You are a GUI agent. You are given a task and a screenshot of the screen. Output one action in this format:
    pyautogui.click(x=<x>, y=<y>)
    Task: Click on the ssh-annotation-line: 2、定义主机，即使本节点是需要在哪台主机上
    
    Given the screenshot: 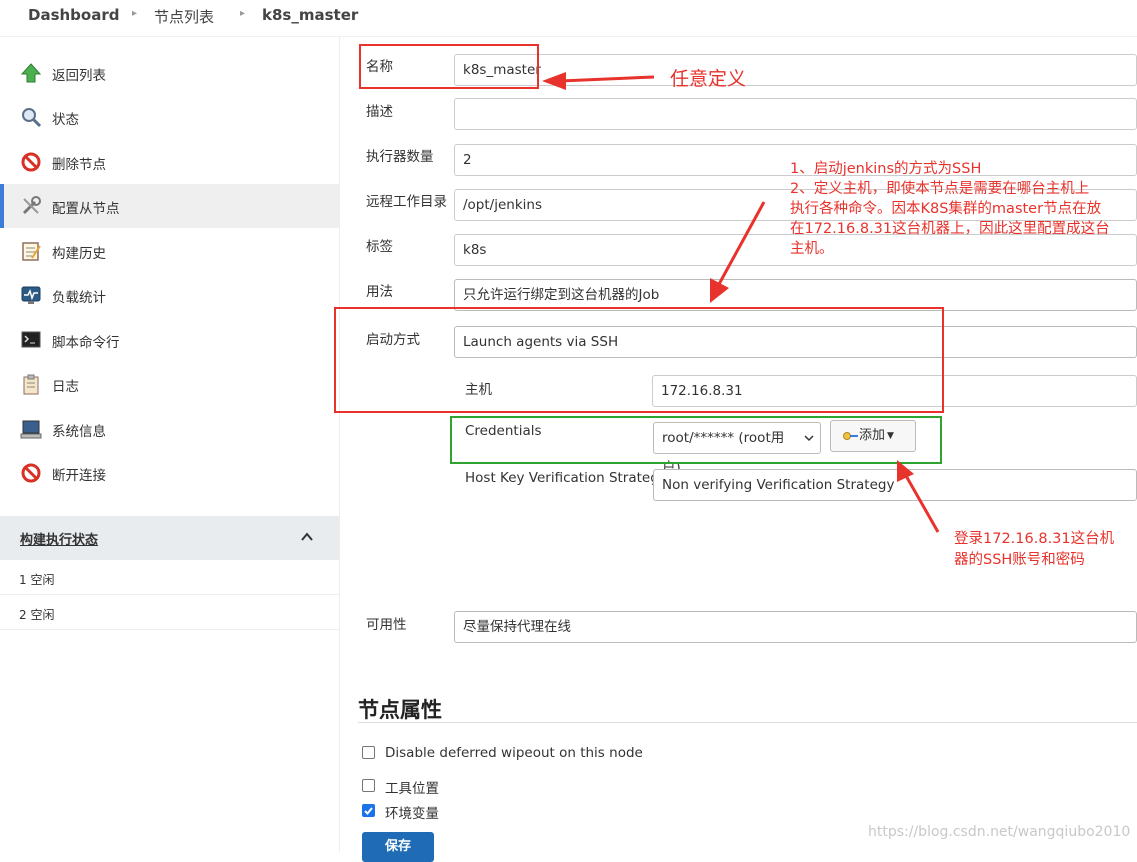 What is the action you would take?
    pyautogui.click(x=940, y=189)
    